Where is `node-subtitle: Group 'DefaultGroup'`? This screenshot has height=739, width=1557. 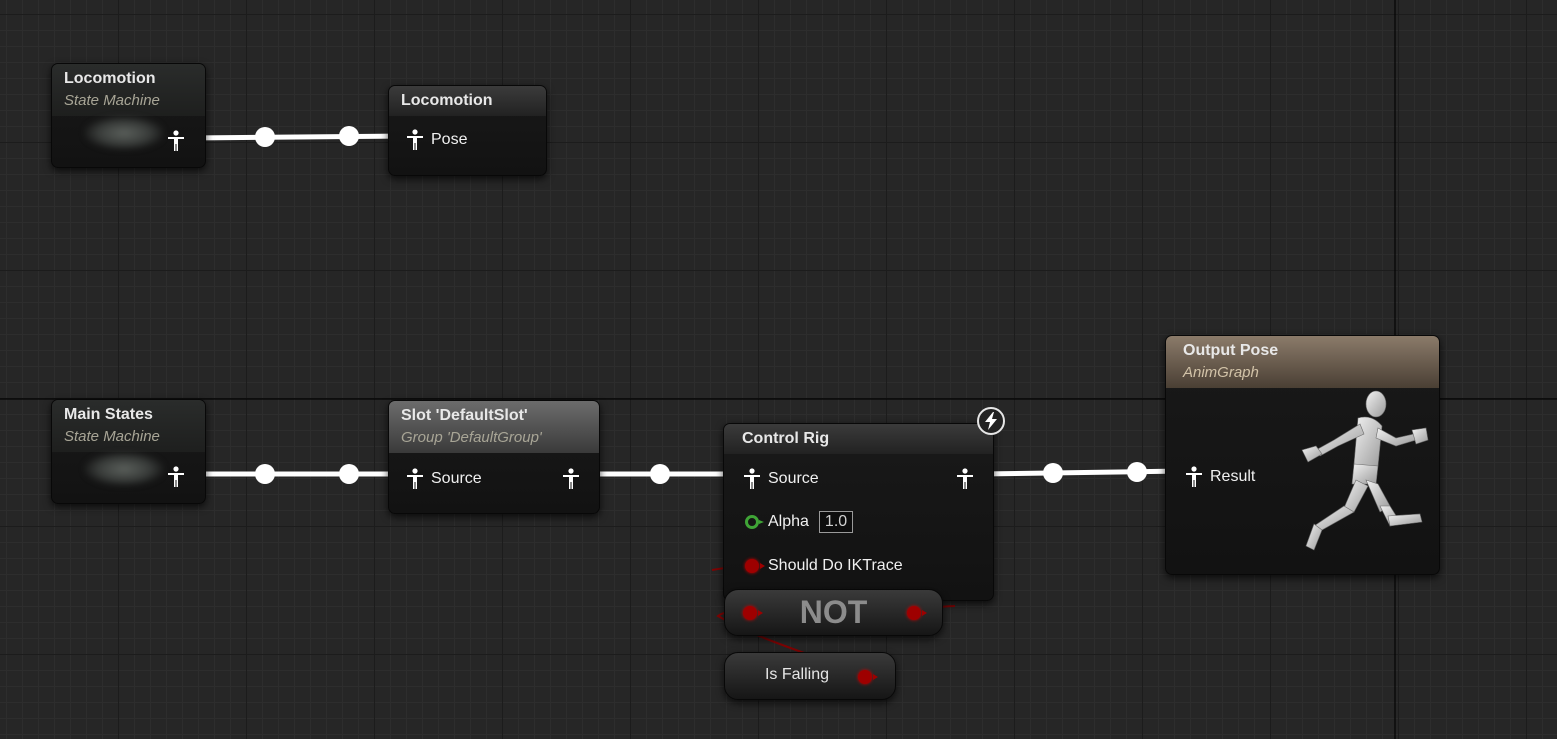
node-subtitle: Group 'DefaultGroup' is located at coordinates (471, 437).